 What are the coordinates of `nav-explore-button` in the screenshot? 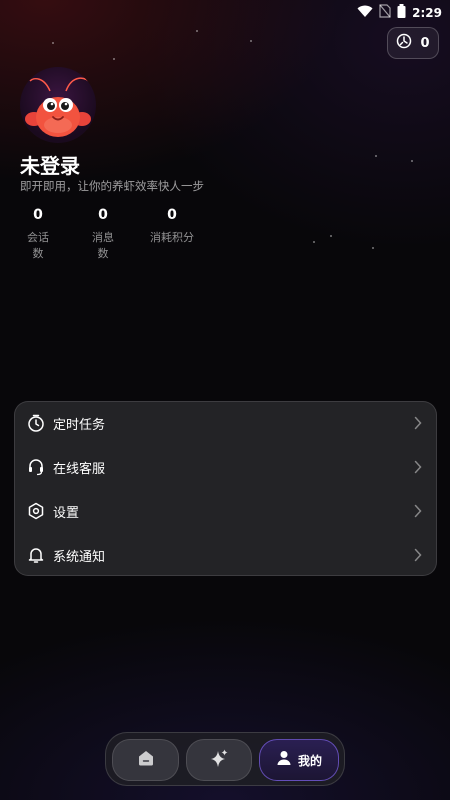 It's located at (219, 760).